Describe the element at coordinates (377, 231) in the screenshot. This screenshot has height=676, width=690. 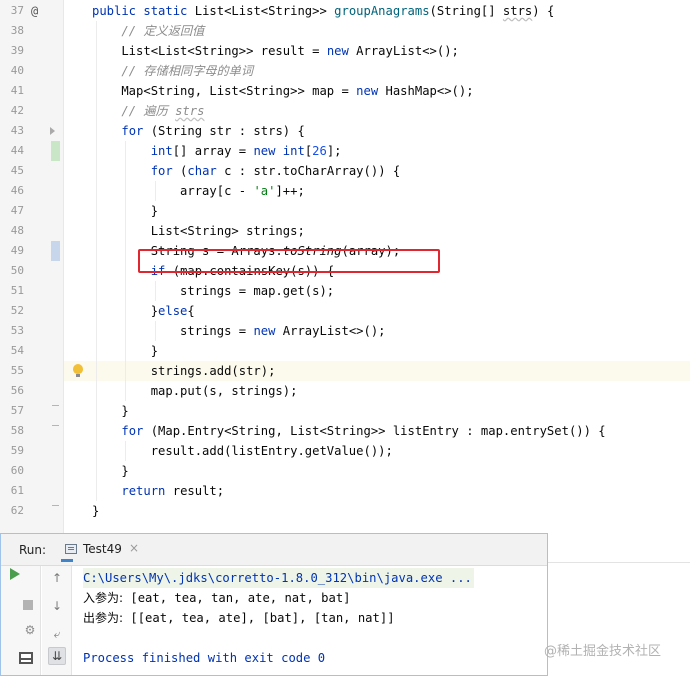
I see `code-line: List<String> strings;` at that location.